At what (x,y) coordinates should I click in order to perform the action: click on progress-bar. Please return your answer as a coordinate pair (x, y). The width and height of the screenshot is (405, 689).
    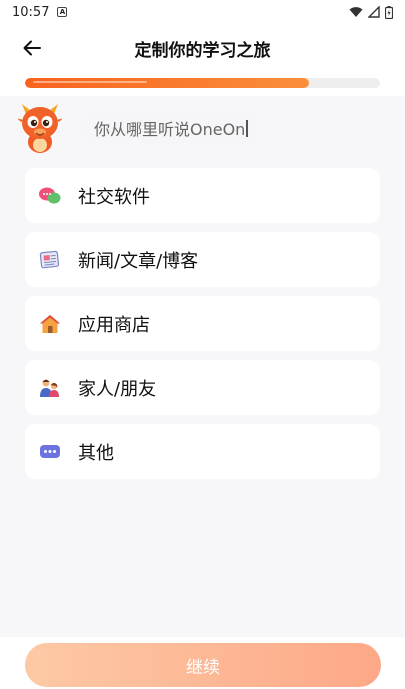
    Looking at the image, I should click on (202, 83).